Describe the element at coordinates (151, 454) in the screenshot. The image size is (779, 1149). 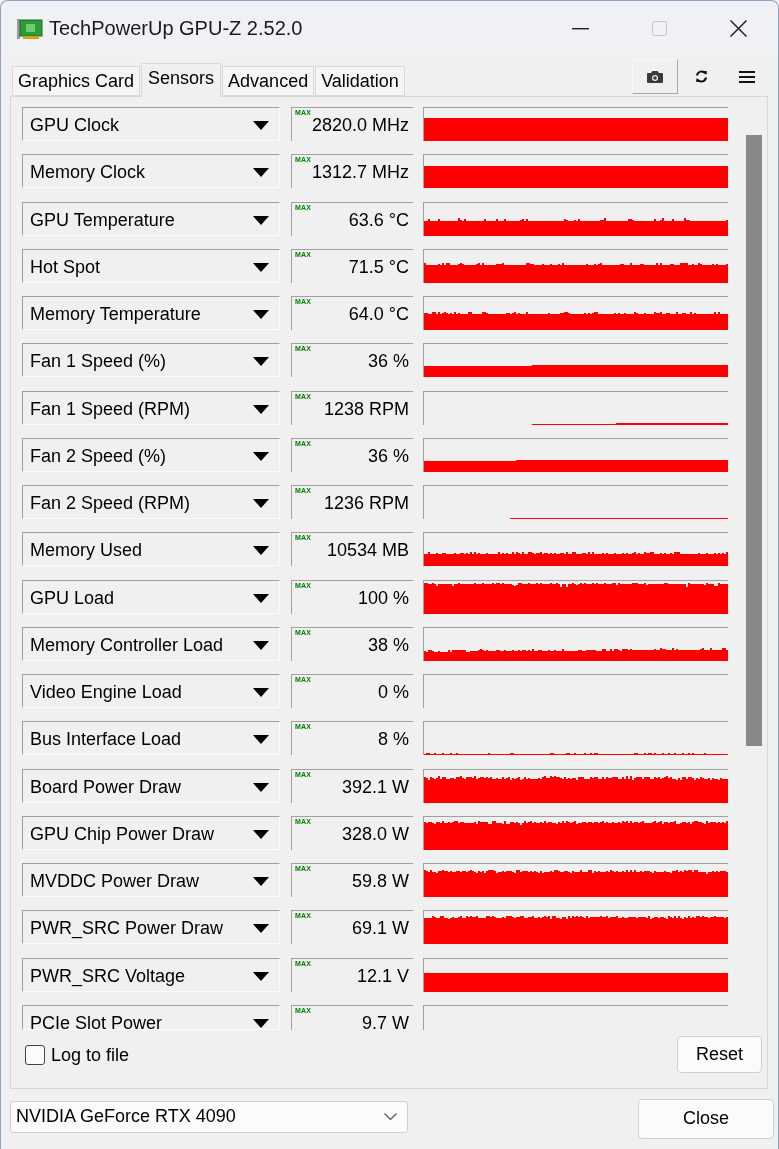
I see `sensor-select: Fan 2 Speed (%)` at that location.